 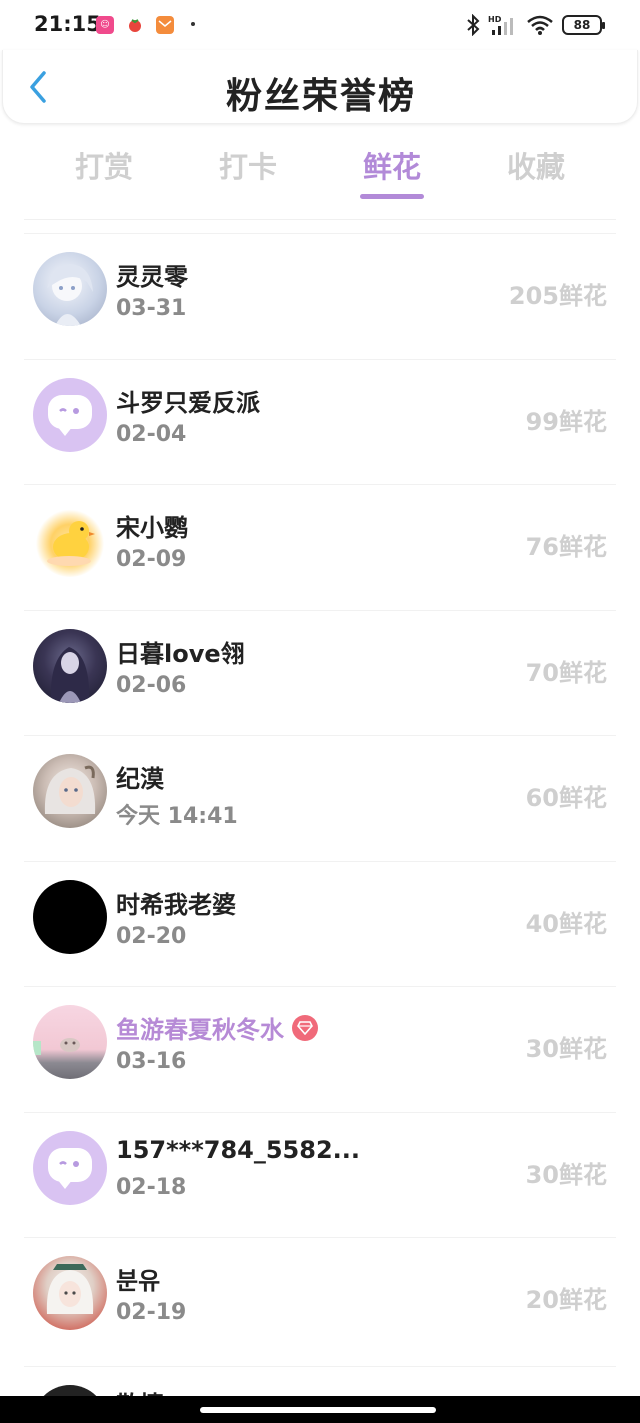 I want to click on fan-date: 02-18, so click(x=151, y=1187).